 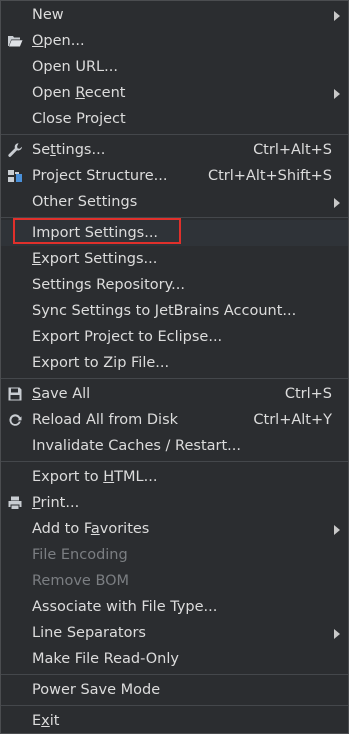 What do you see at coordinates (79, 93) in the screenshot?
I see `menu-item-label: Open Recent` at bounding box center [79, 93].